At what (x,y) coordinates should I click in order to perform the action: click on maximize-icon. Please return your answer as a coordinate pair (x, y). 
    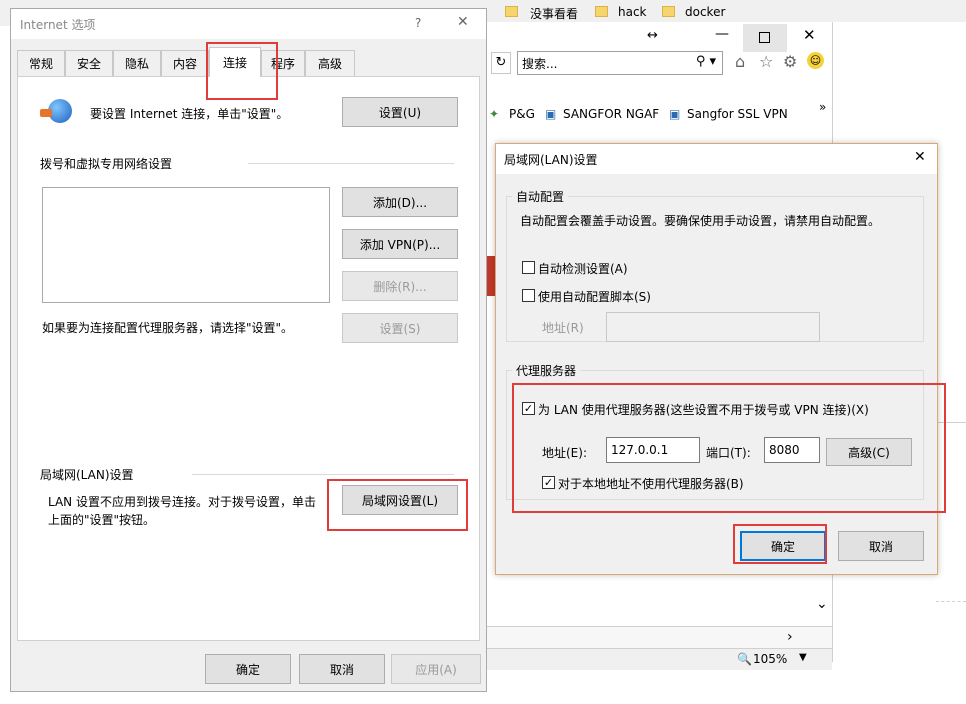
    Looking at the image, I should click on (764, 37).